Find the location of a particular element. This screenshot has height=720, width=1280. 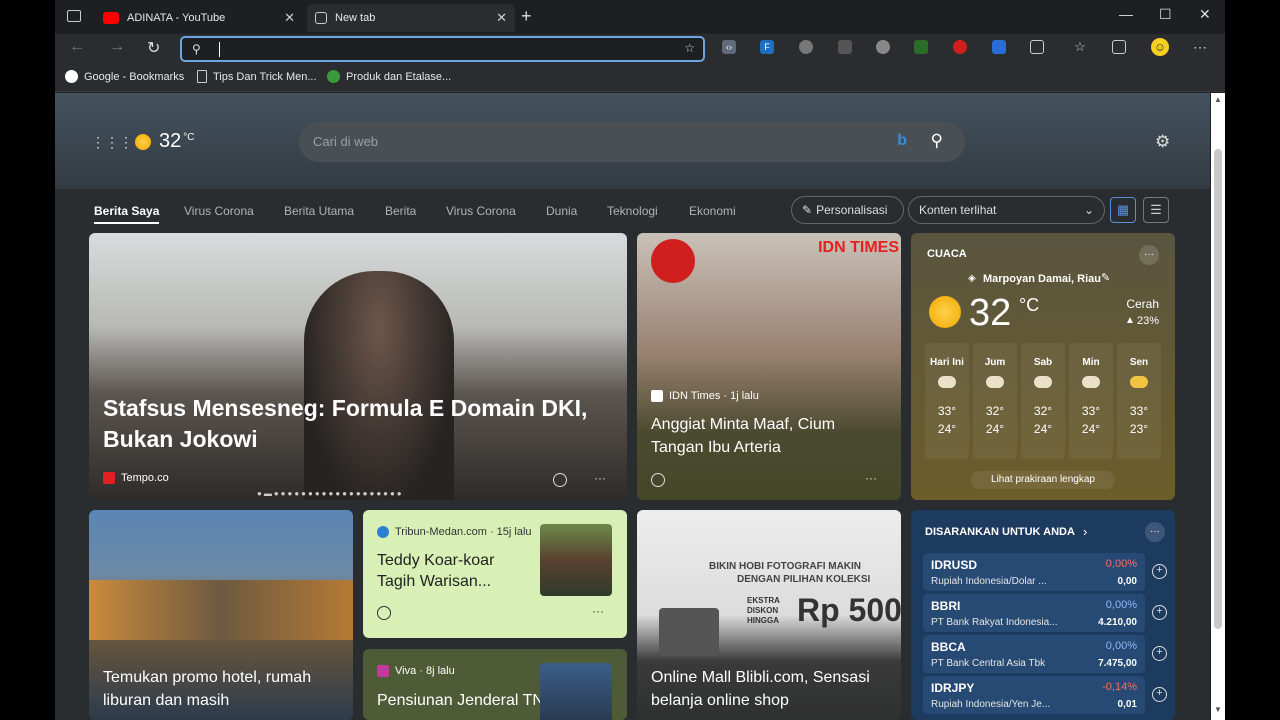

collections-icon is located at coordinates (1119, 47).